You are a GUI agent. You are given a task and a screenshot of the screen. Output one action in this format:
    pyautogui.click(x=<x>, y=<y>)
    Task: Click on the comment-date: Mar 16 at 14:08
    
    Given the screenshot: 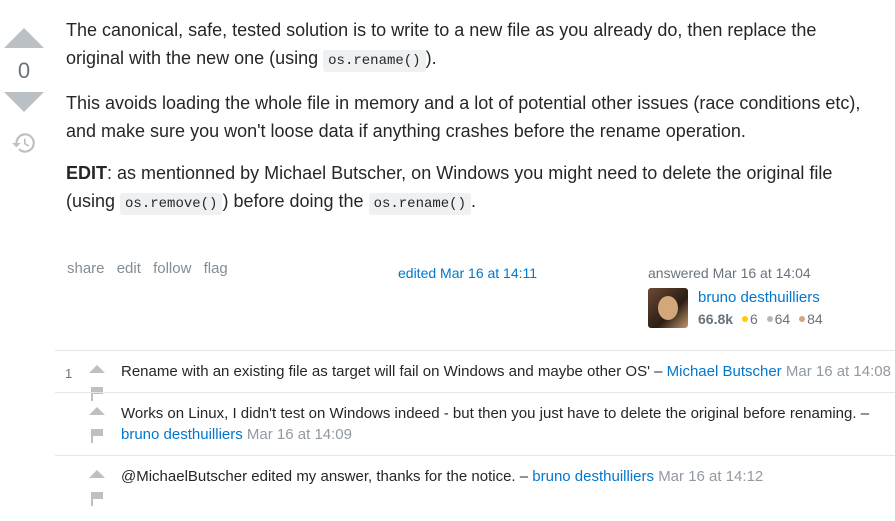 What is the action you would take?
    pyautogui.click(x=838, y=371)
    